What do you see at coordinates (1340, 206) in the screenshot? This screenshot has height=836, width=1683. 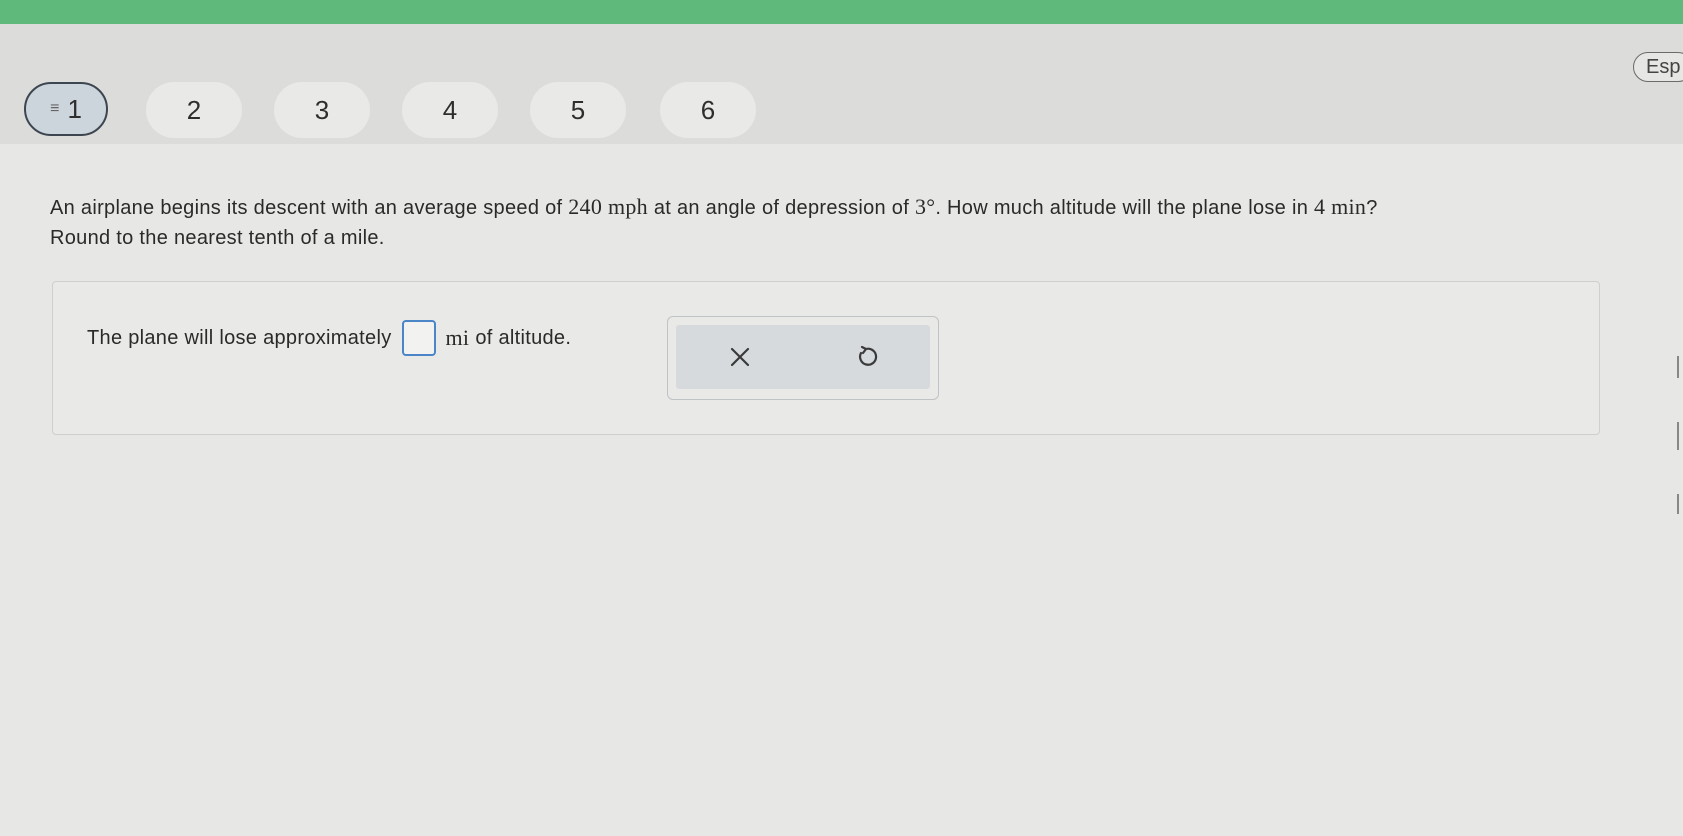 I see `time-value: 4 min` at bounding box center [1340, 206].